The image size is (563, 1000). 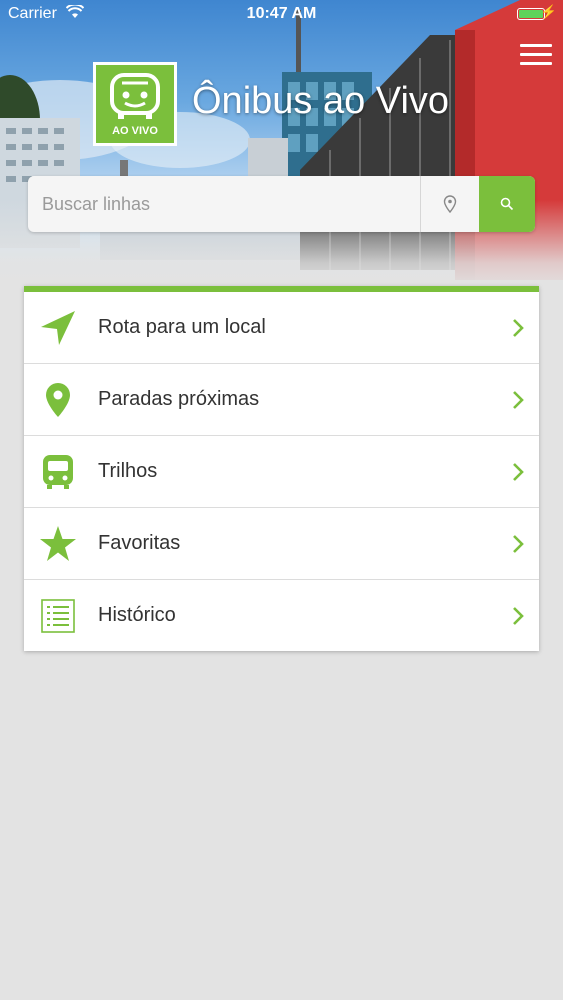 I want to click on star-icon, so click(x=58, y=544).